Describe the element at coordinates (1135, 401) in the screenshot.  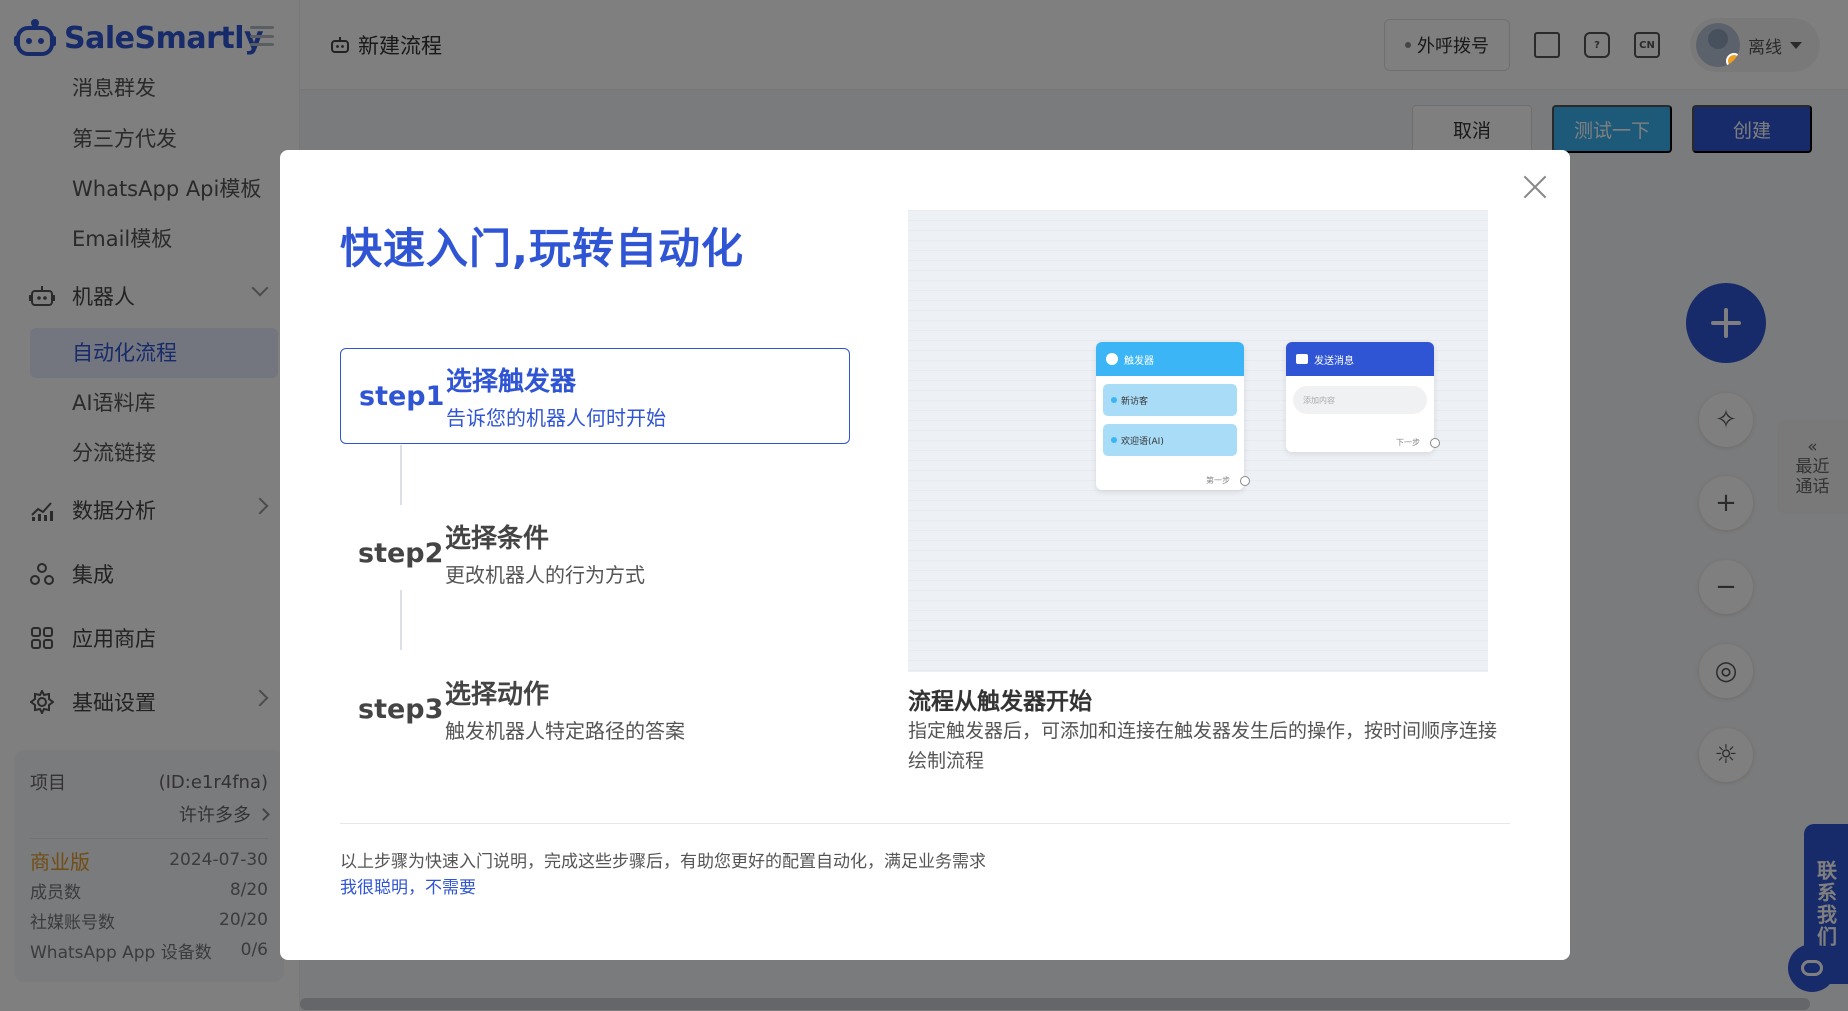
I see `trigger-row: 新访客` at that location.